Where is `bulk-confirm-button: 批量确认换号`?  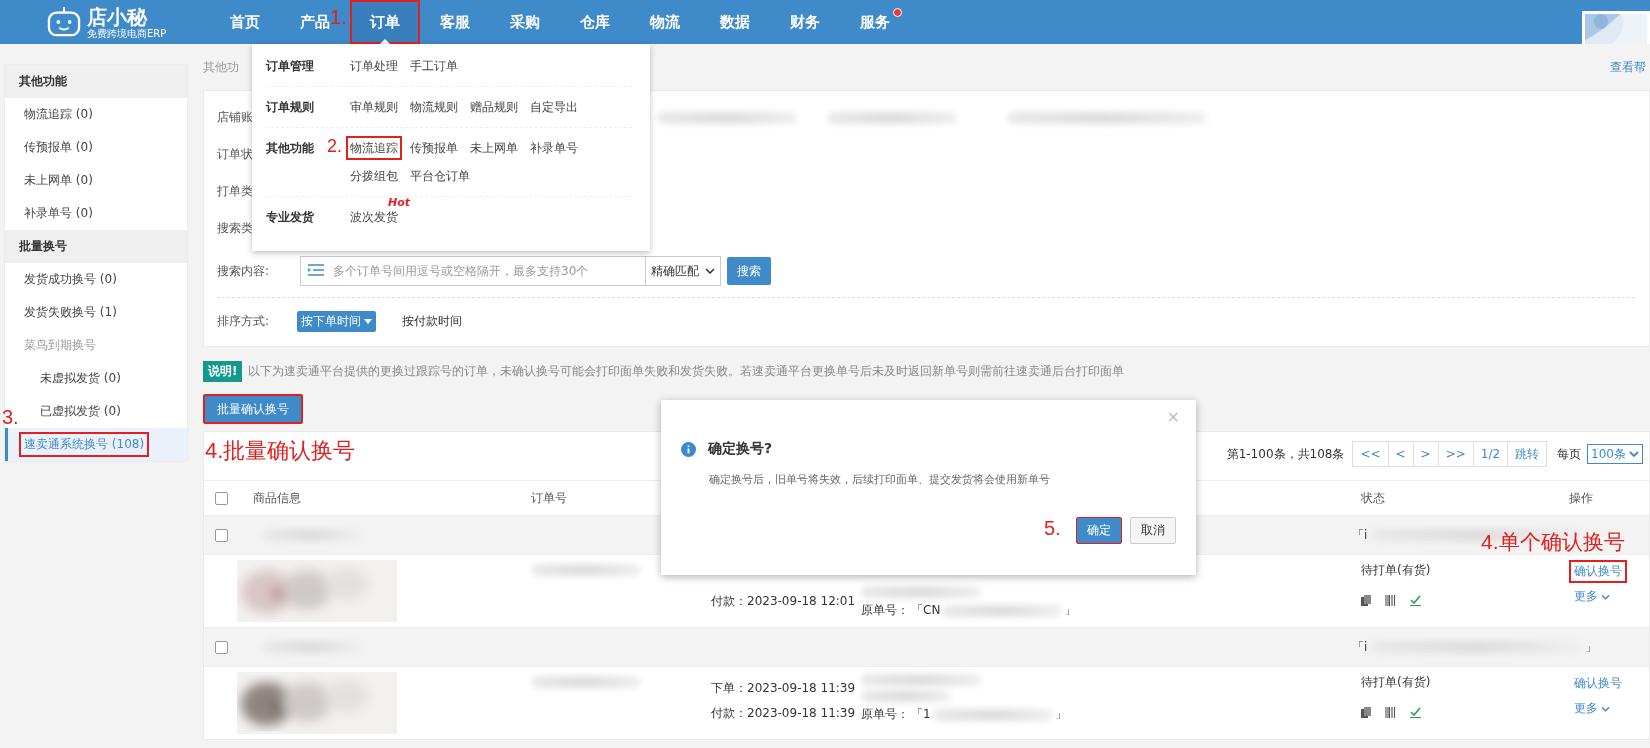
bulk-confirm-button: 批量确认换号 is located at coordinates (253, 409).